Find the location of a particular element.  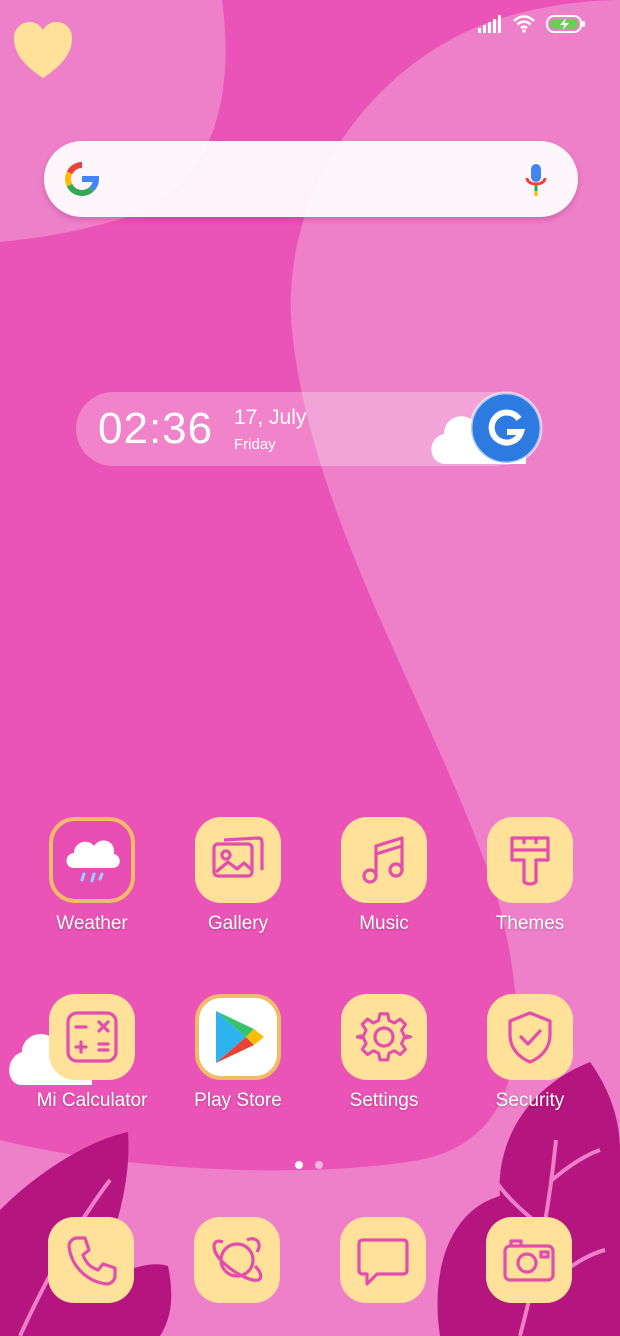

google-g-icon is located at coordinates (82, 179).